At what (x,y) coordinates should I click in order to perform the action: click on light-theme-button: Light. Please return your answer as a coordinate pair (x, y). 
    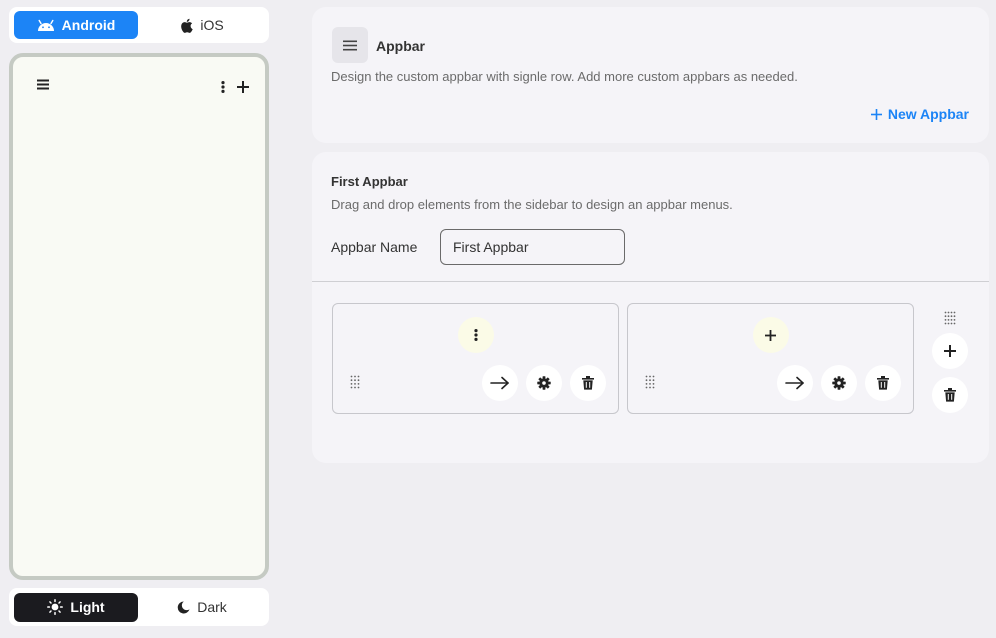
    Looking at the image, I should click on (76, 607).